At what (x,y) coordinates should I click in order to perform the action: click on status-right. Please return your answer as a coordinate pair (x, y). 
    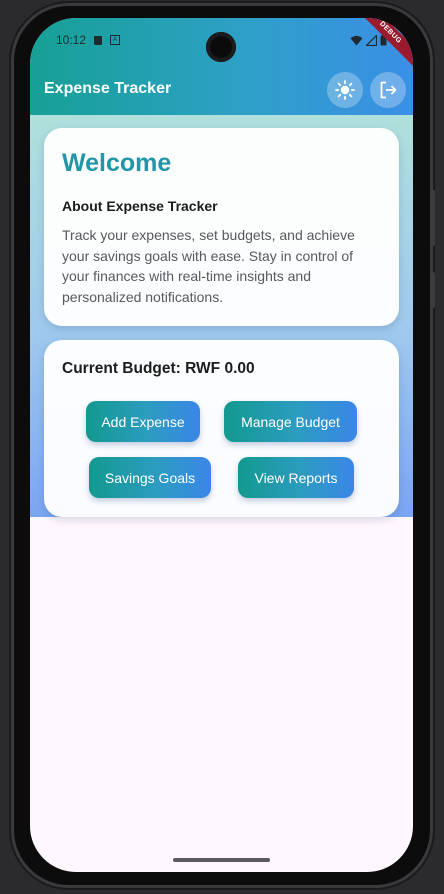
    Looking at the image, I should click on (368, 40).